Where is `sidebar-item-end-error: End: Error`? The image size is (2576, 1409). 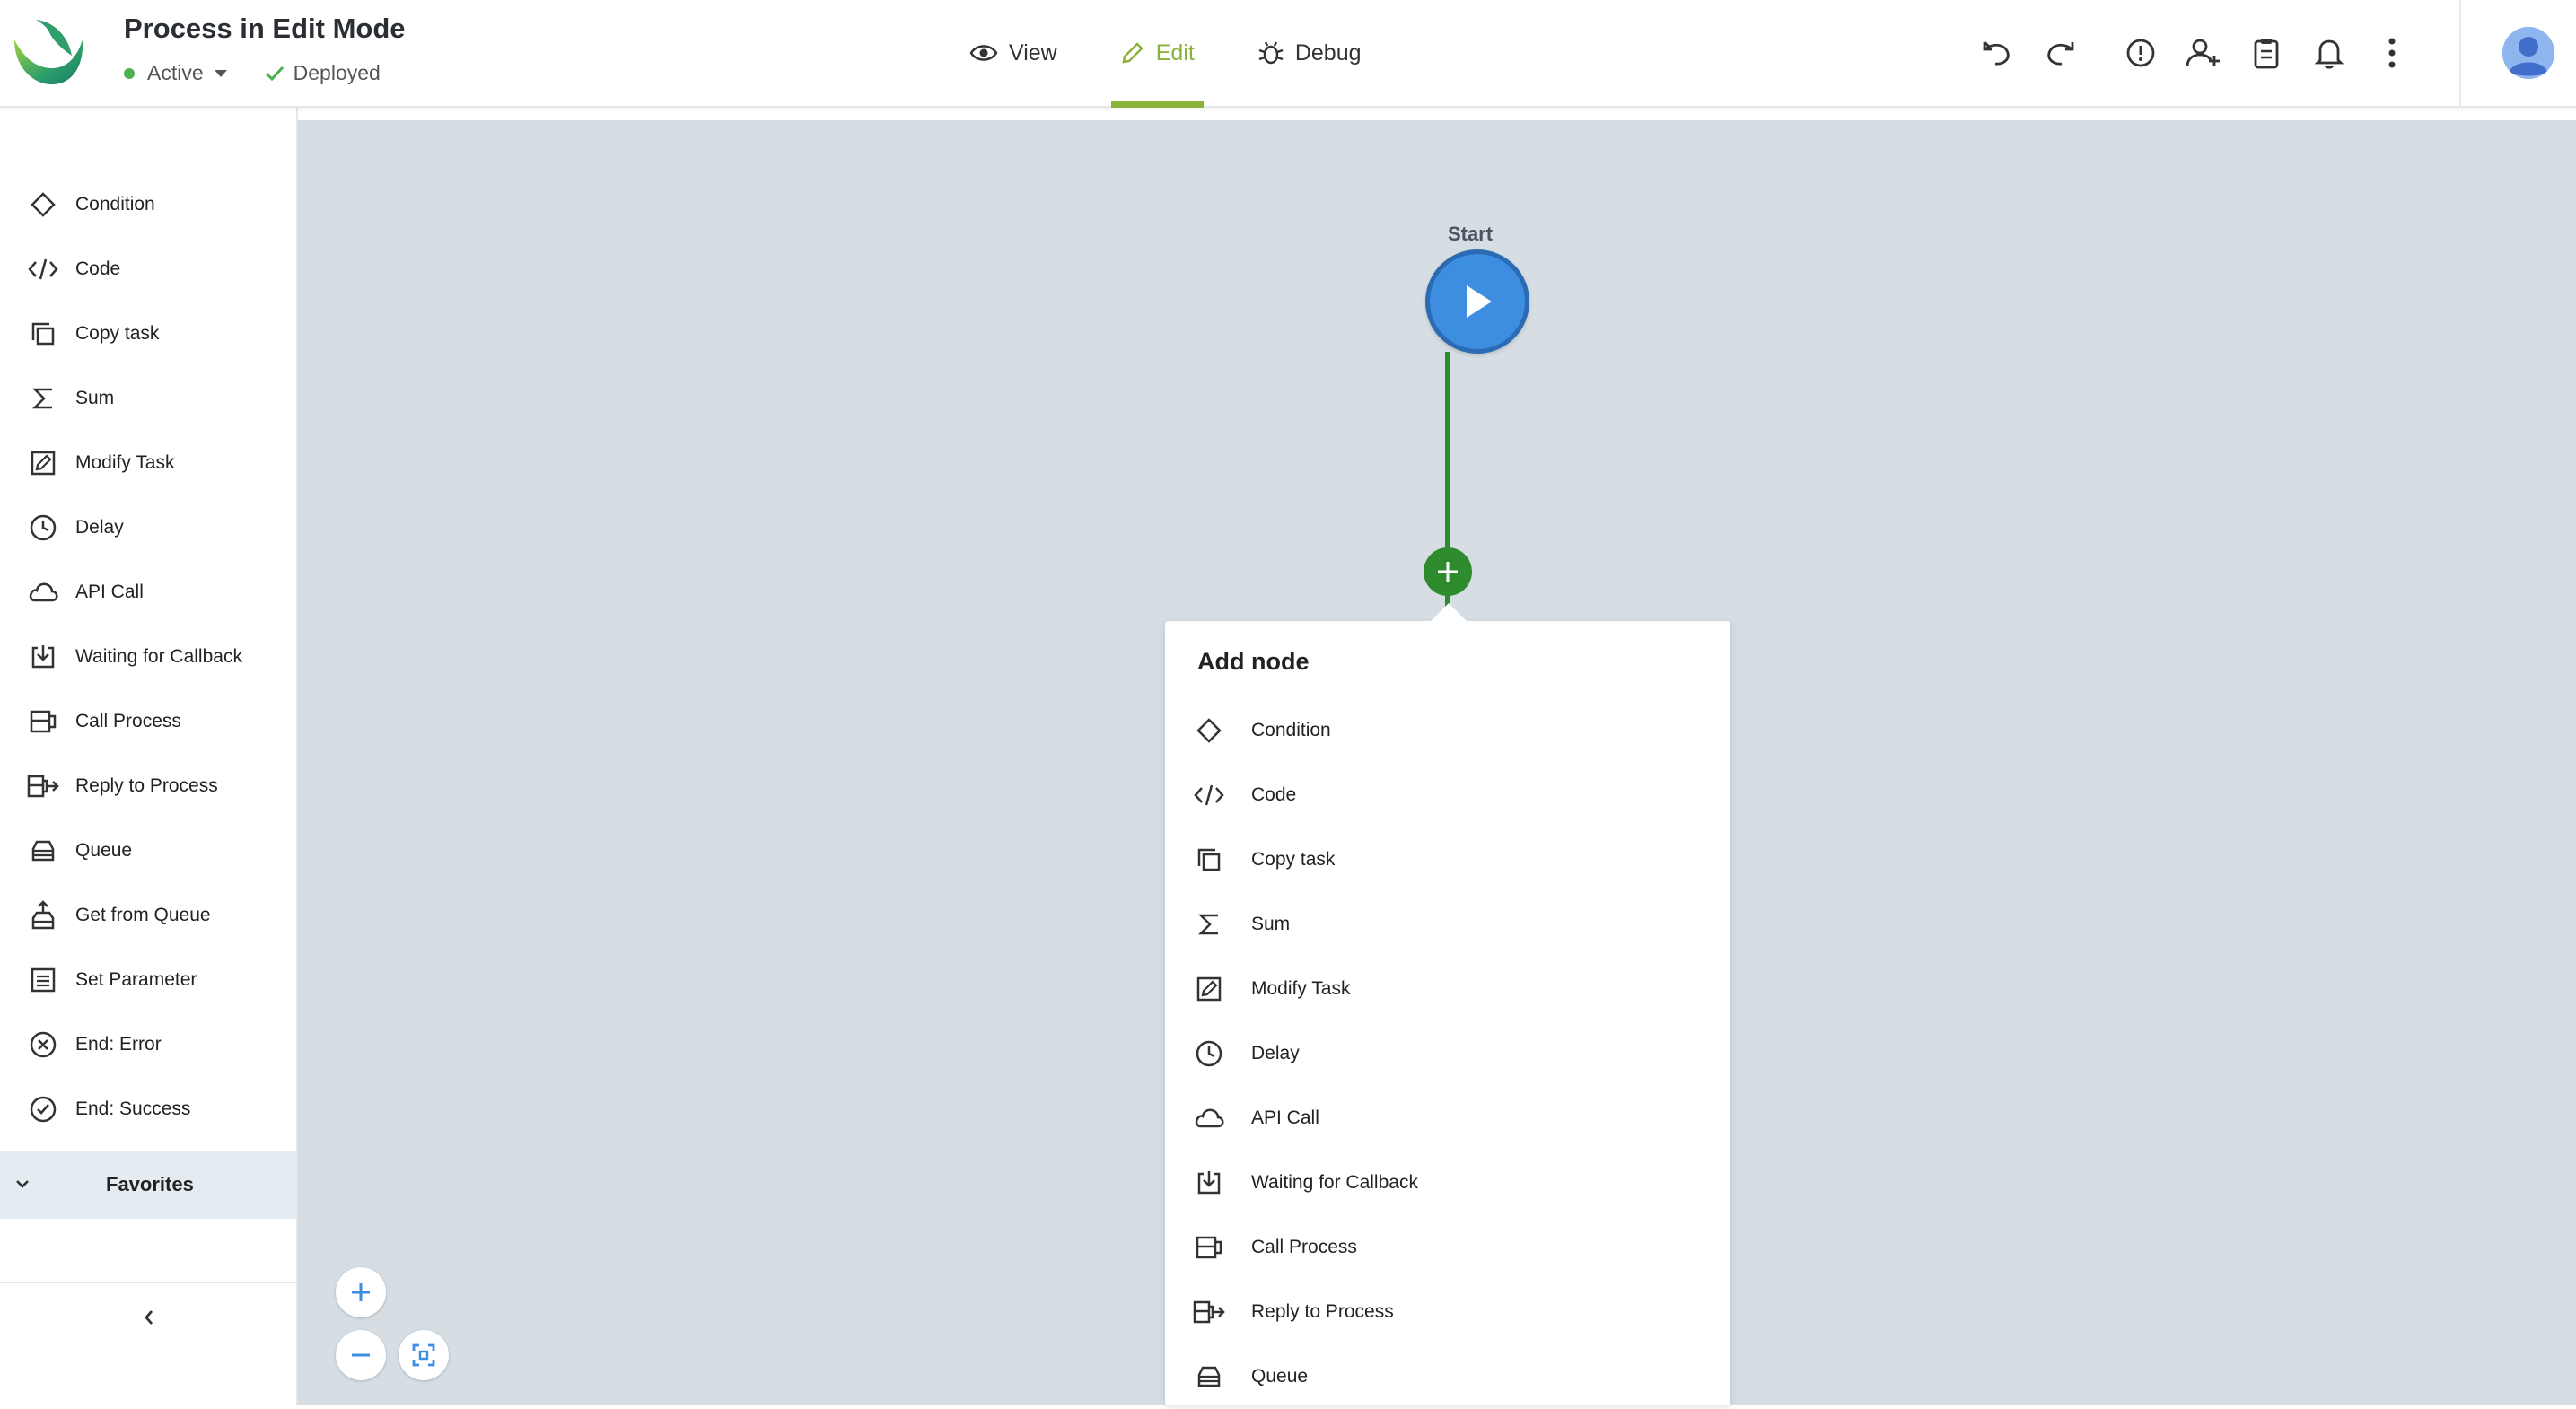 sidebar-item-end-error: End: Error is located at coordinates (148, 1044).